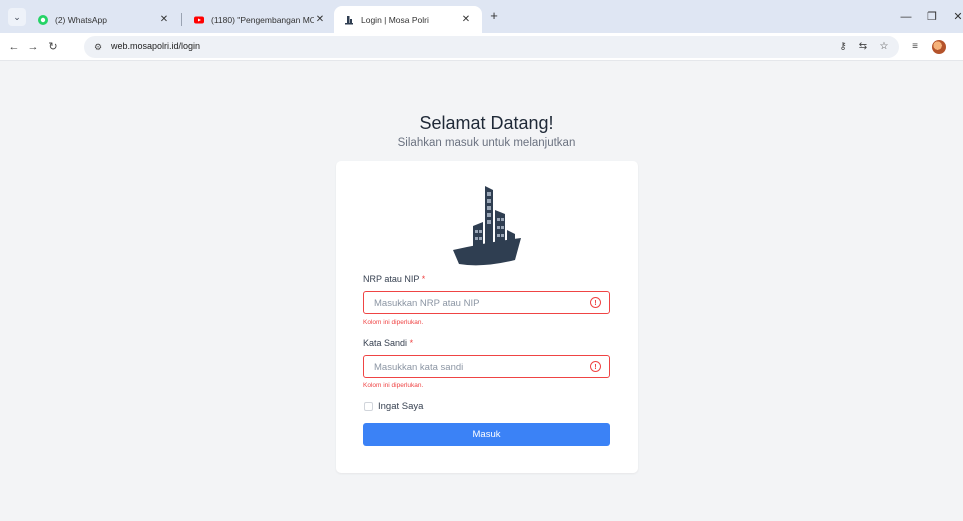 Image resolution: width=963 pixels, height=521 pixels. Describe the element at coordinates (43, 19) in the screenshot. I see `whatsapp-icon` at that location.